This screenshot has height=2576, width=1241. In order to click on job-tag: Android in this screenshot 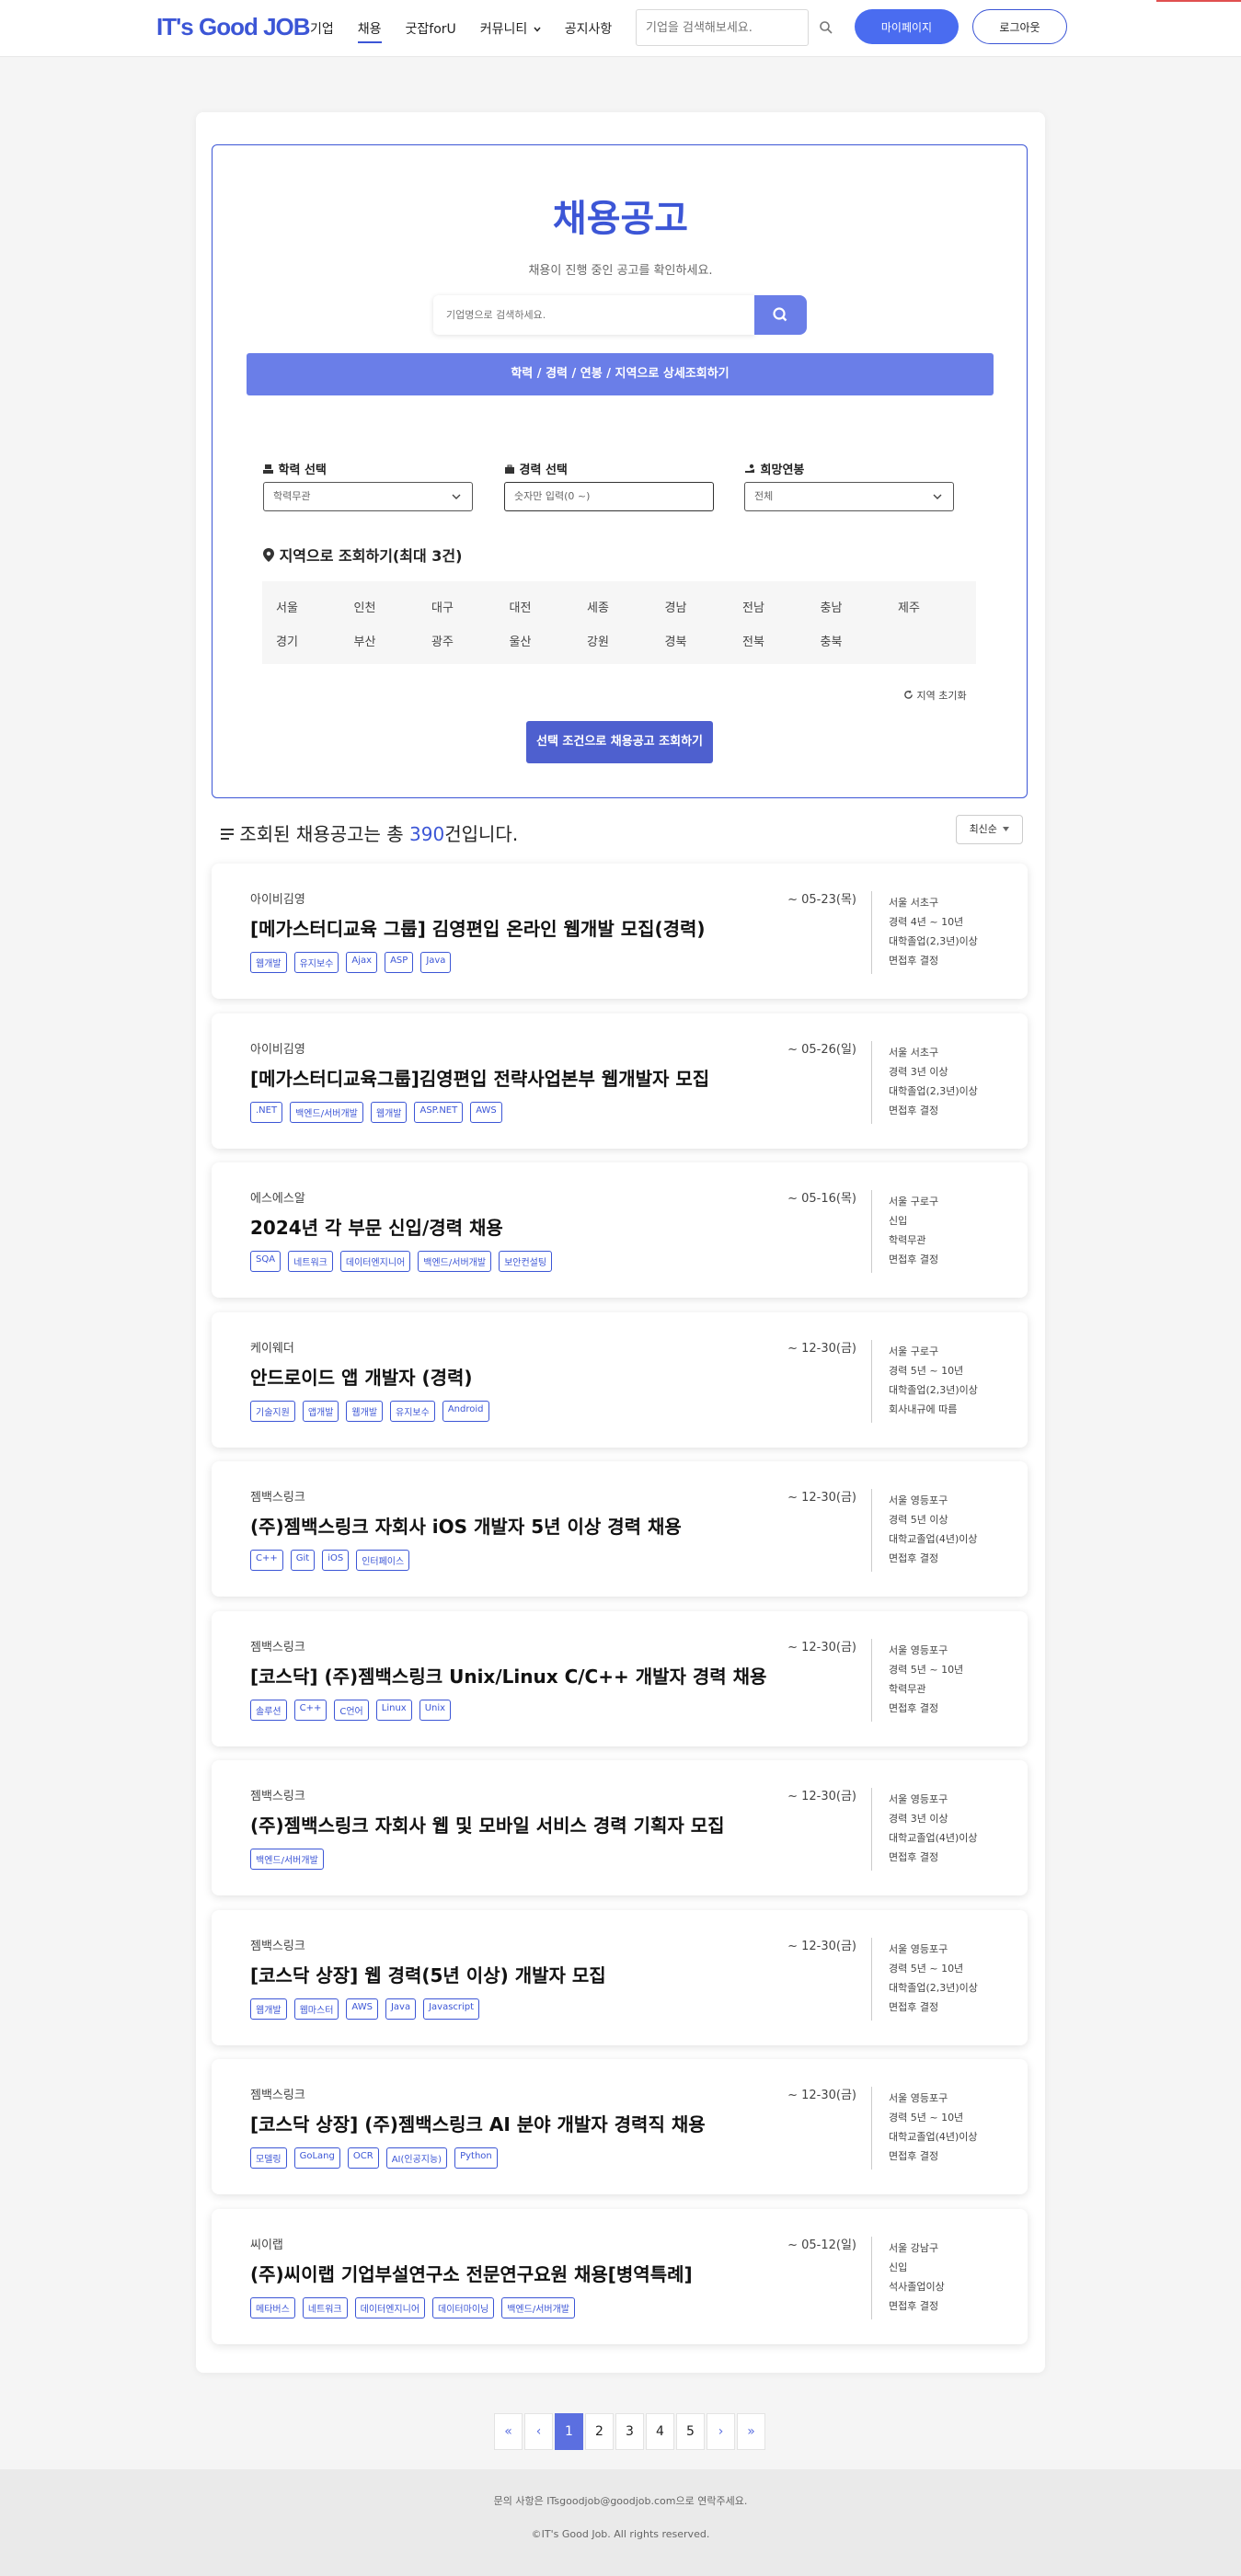, I will do `click(465, 1411)`.